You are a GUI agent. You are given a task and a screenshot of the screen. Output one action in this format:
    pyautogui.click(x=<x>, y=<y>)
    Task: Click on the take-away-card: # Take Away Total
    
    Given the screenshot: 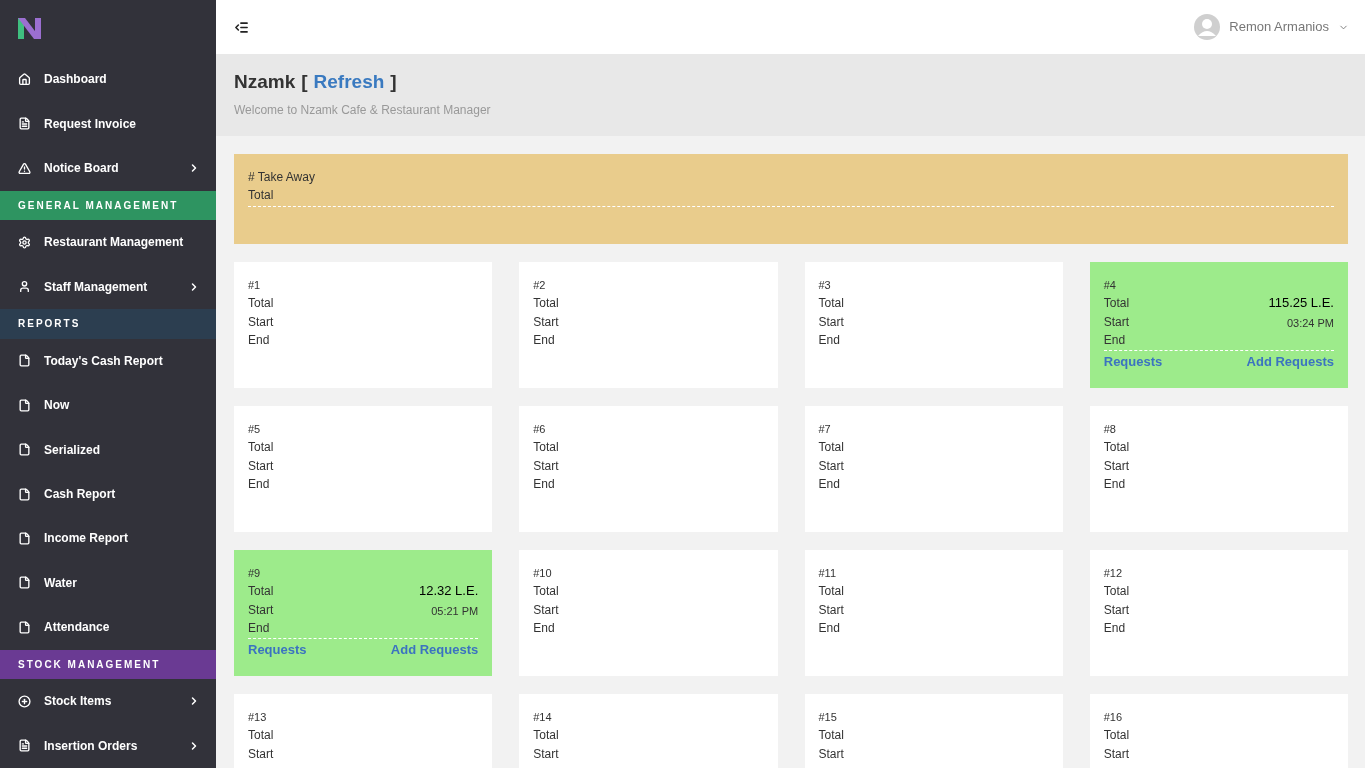 What is the action you would take?
    pyautogui.click(x=791, y=199)
    